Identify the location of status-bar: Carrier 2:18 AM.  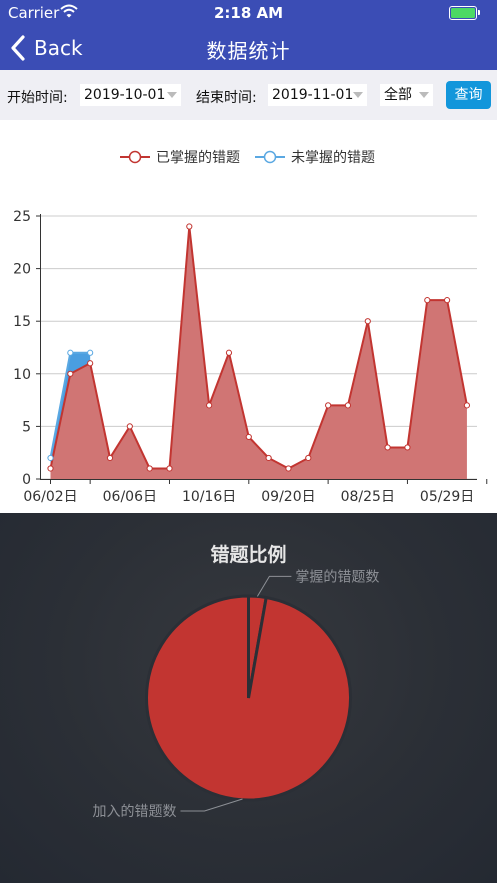
(248, 13).